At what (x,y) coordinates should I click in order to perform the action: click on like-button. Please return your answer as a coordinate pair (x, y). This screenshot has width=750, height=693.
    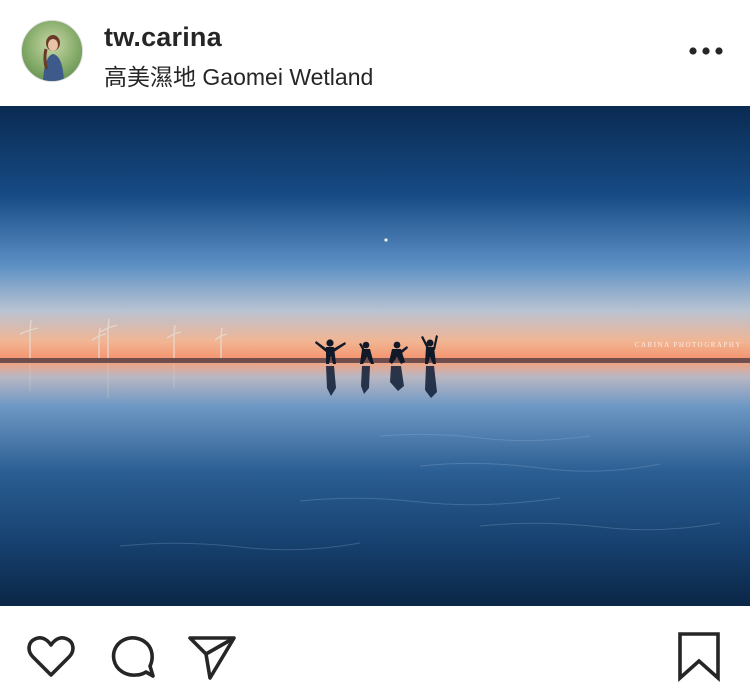
    Looking at the image, I should click on (51, 657).